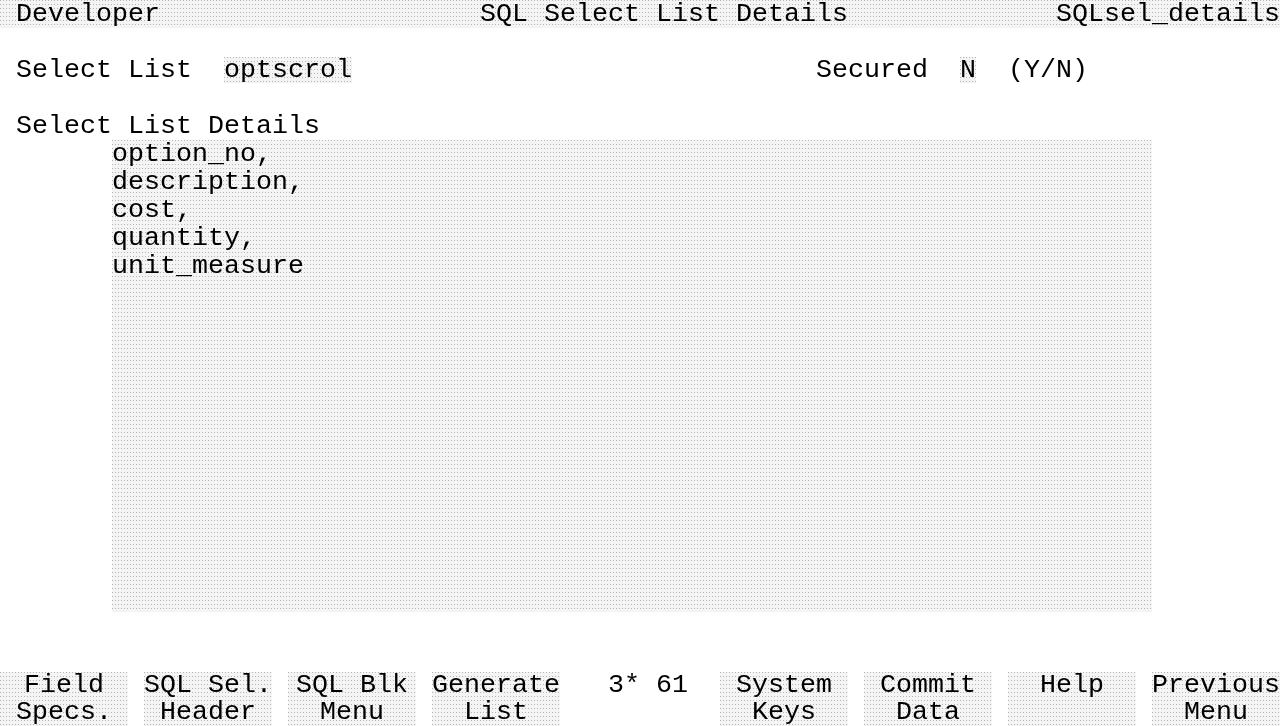 The image size is (1280, 726). What do you see at coordinates (496, 699) in the screenshot?
I see `softkey-button: Generate List` at bounding box center [496, 699].